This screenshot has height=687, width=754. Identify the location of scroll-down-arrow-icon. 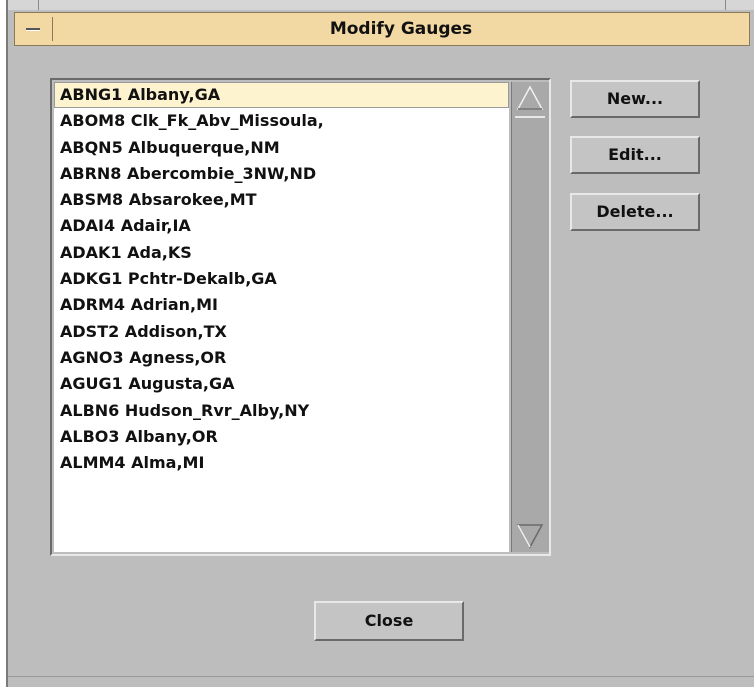
(530, 535).